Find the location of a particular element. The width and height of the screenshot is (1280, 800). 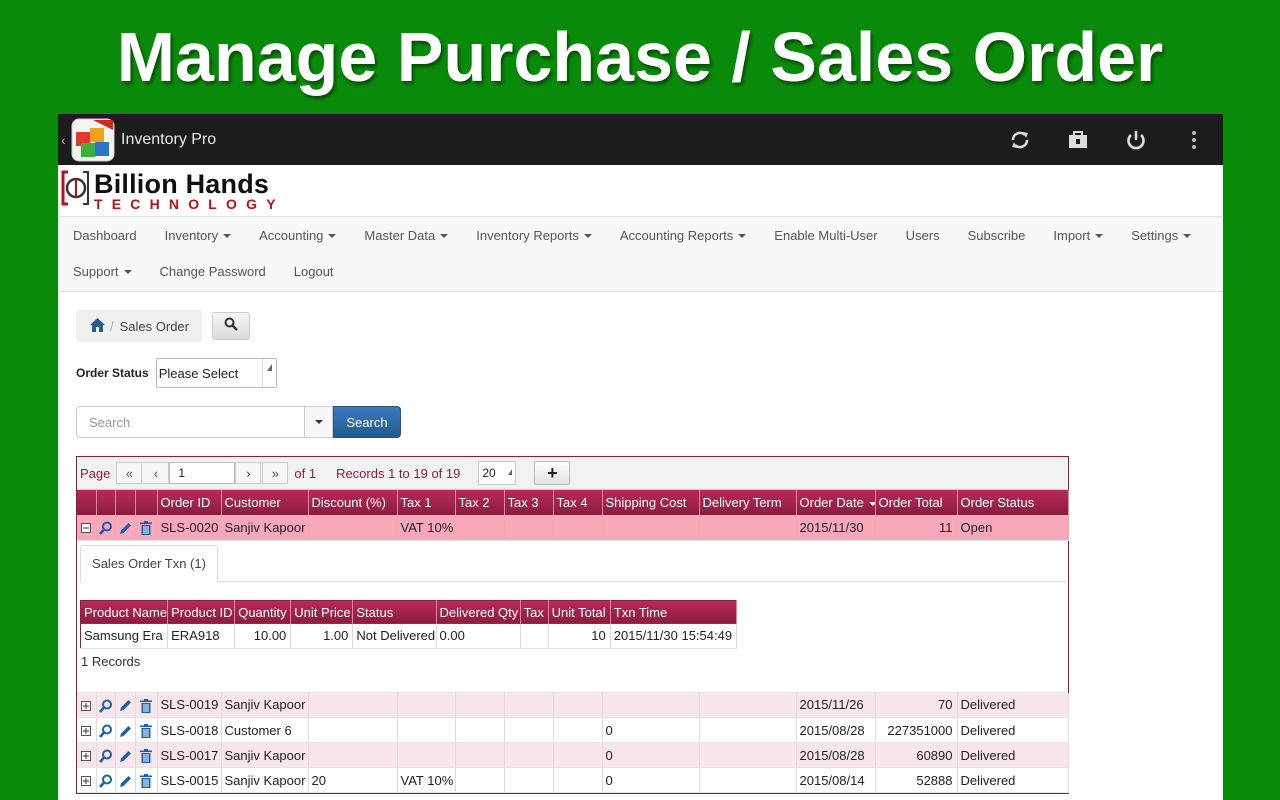

app-logo-icon is located at coordinates (93, 140).